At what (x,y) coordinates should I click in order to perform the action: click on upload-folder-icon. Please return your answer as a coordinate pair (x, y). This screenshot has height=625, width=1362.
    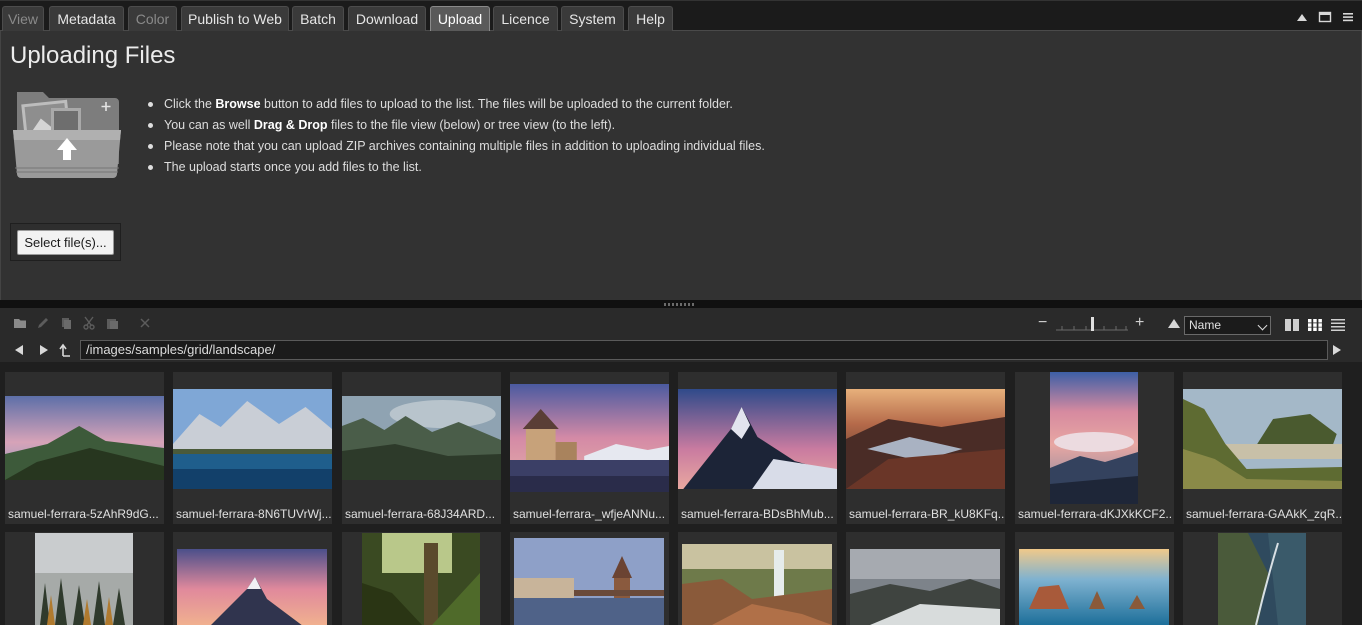
    Looking at the image, I should click on (67, 135).